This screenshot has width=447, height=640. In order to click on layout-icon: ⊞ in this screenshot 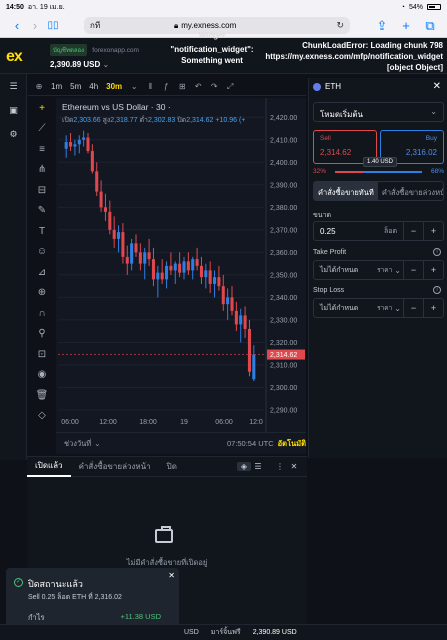, I will do `click(182, 86)`.